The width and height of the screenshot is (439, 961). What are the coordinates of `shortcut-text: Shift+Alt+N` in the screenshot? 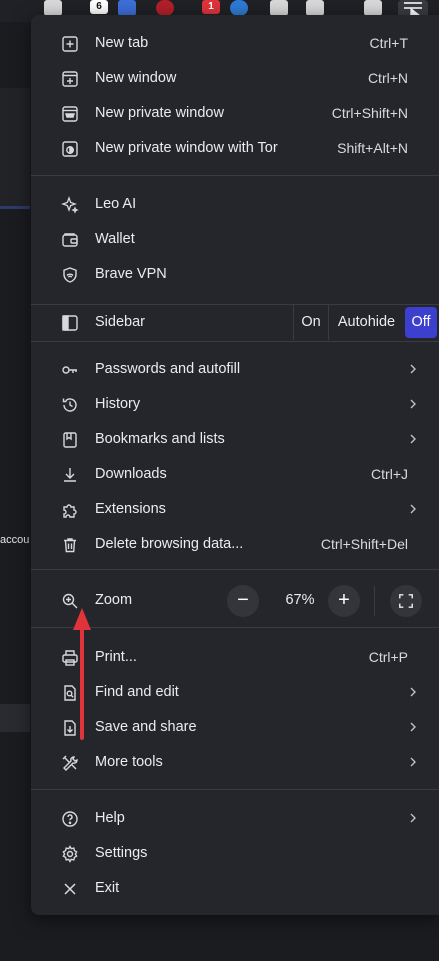 It's located at (372, 148).